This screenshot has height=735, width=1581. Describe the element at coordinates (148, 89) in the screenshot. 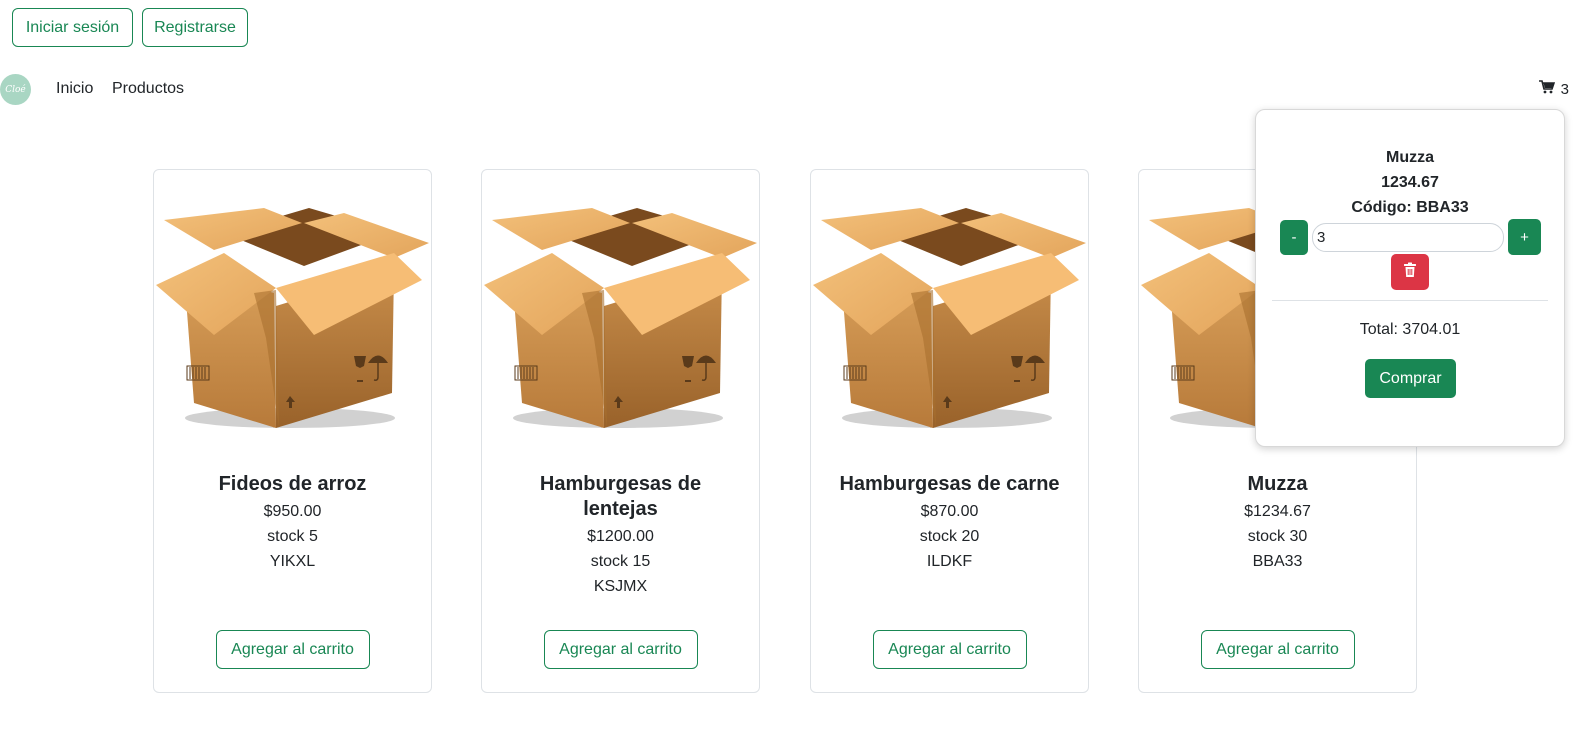

I see `nav-link-productos: Productos` at that location.